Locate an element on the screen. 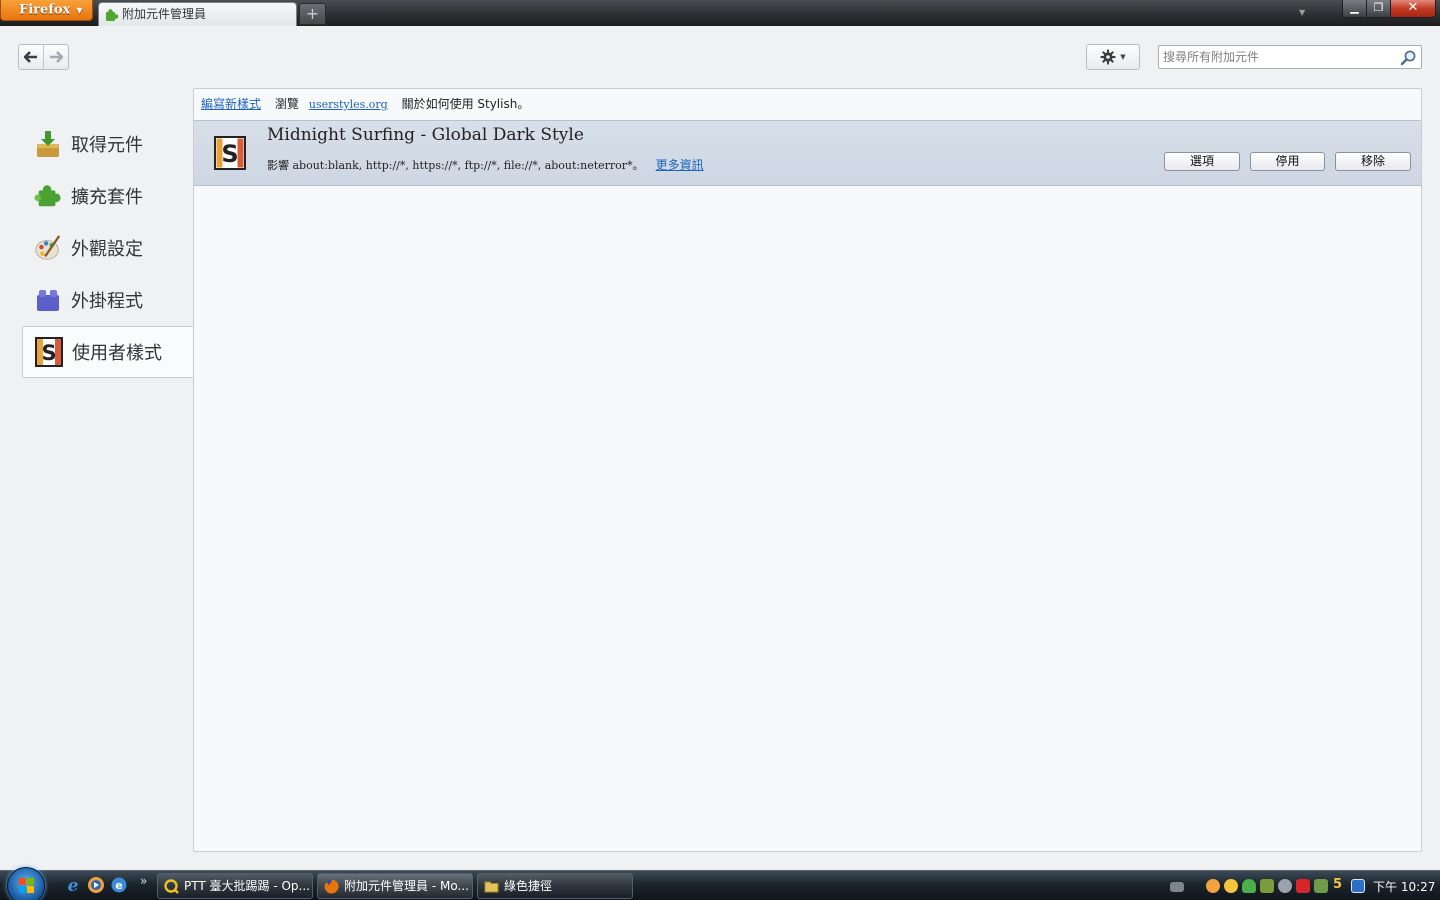  category-label: 使用者樣式 is located at coordinates (117, 353).